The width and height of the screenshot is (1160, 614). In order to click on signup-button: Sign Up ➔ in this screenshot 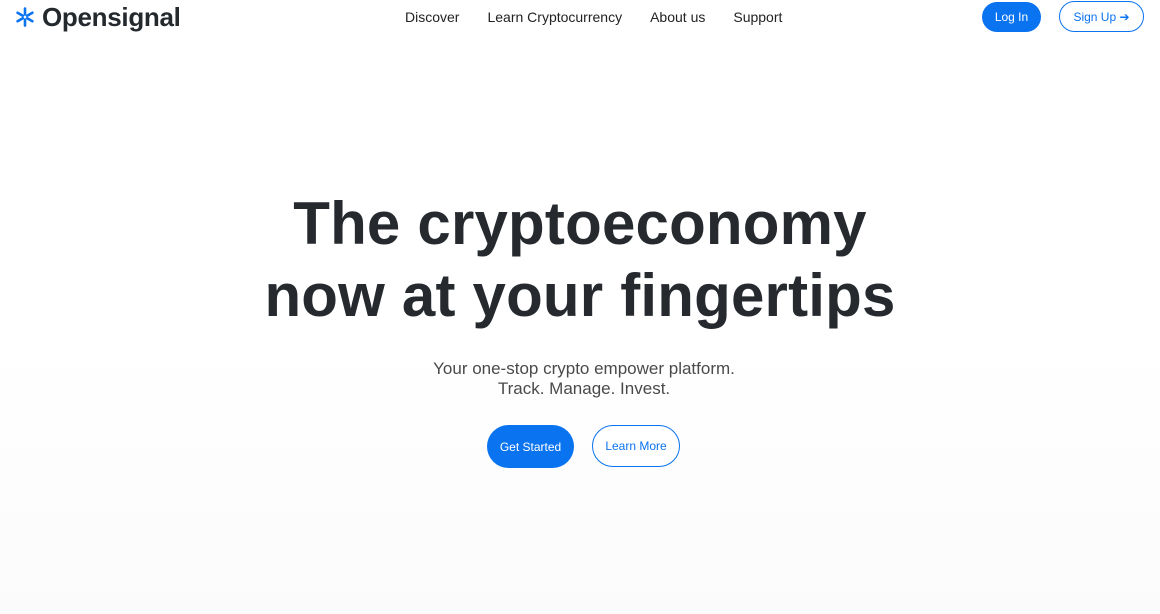, I will do `click(1101, 16)`.